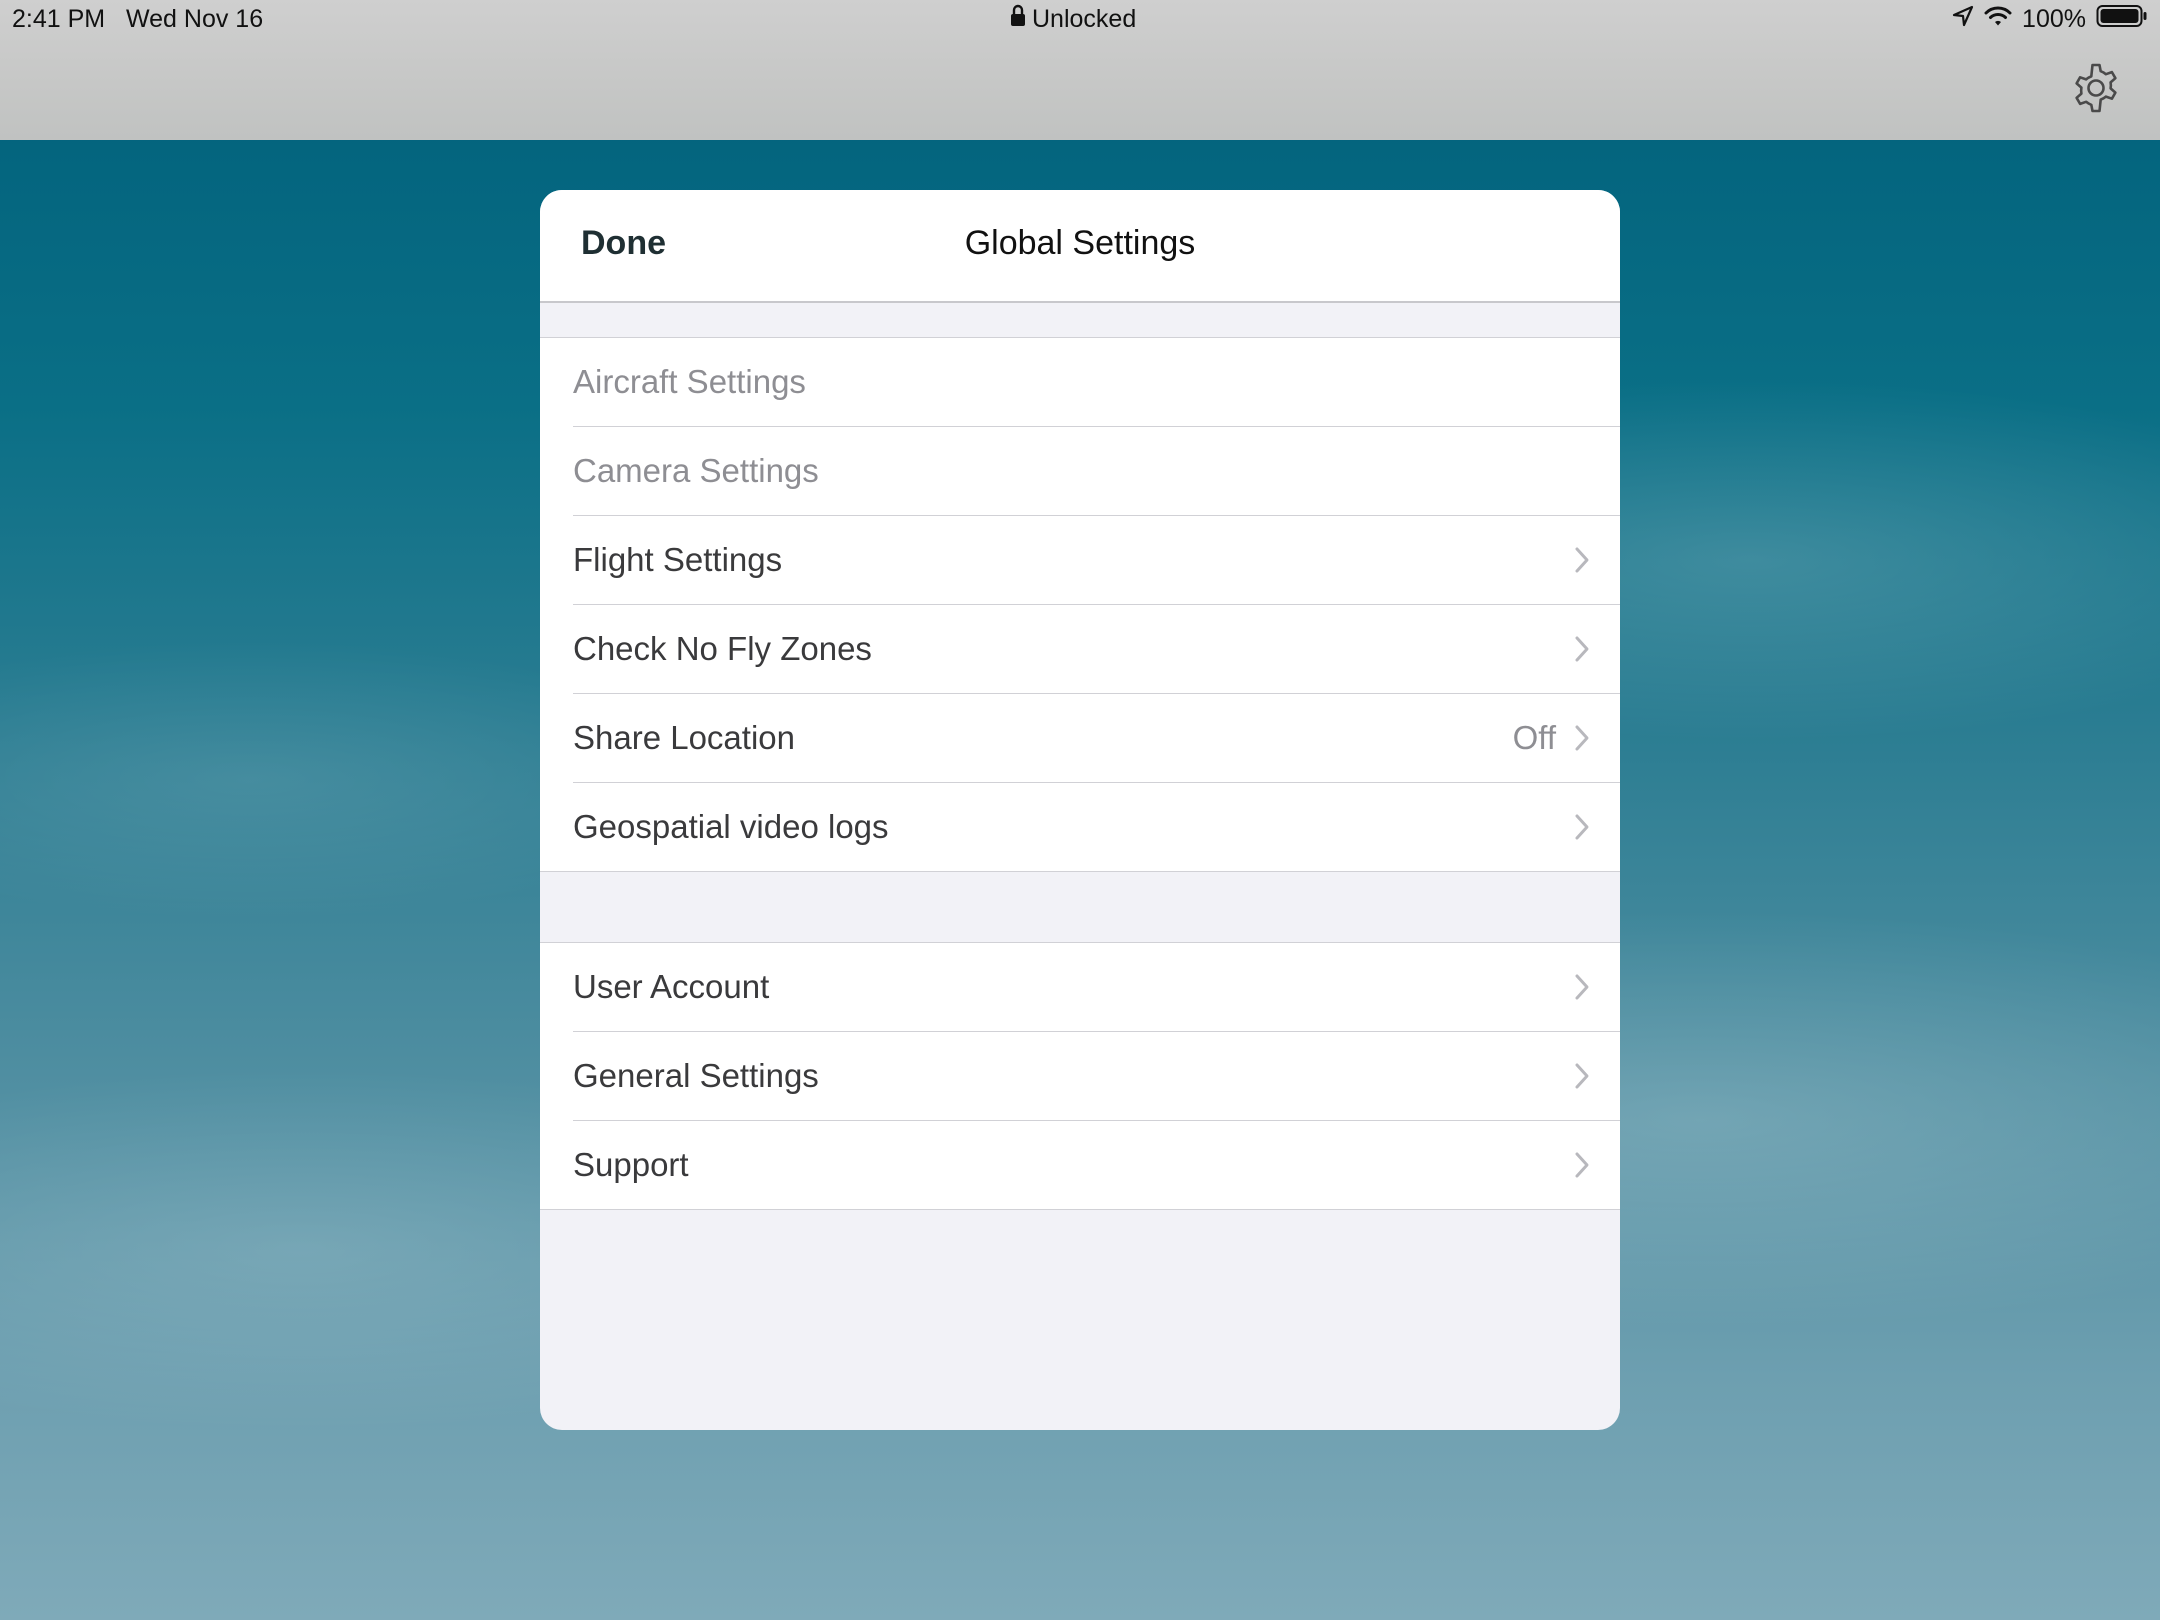 The height and width of the screenshot is (1620, 2160). What do you see at coordinates (1096, 649) in the screenshot?
I see `row-check-no-fly-zones: Check No Fly Zones` at bounding box center [1096, 649].